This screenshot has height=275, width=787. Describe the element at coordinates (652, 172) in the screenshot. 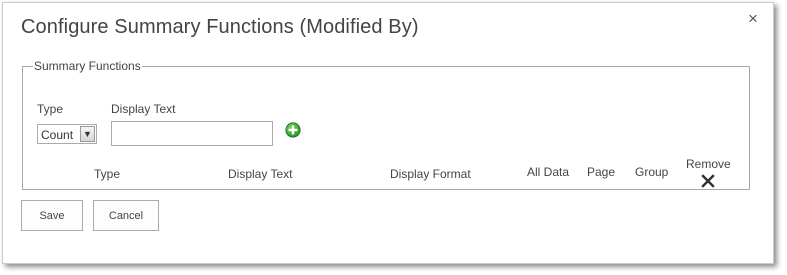

I see `col-header-group: Group` at that location.